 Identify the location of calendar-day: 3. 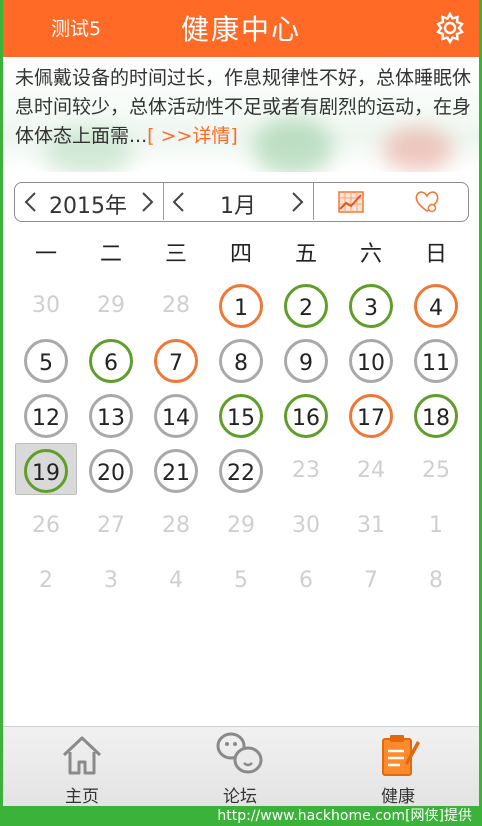
(371, 306).